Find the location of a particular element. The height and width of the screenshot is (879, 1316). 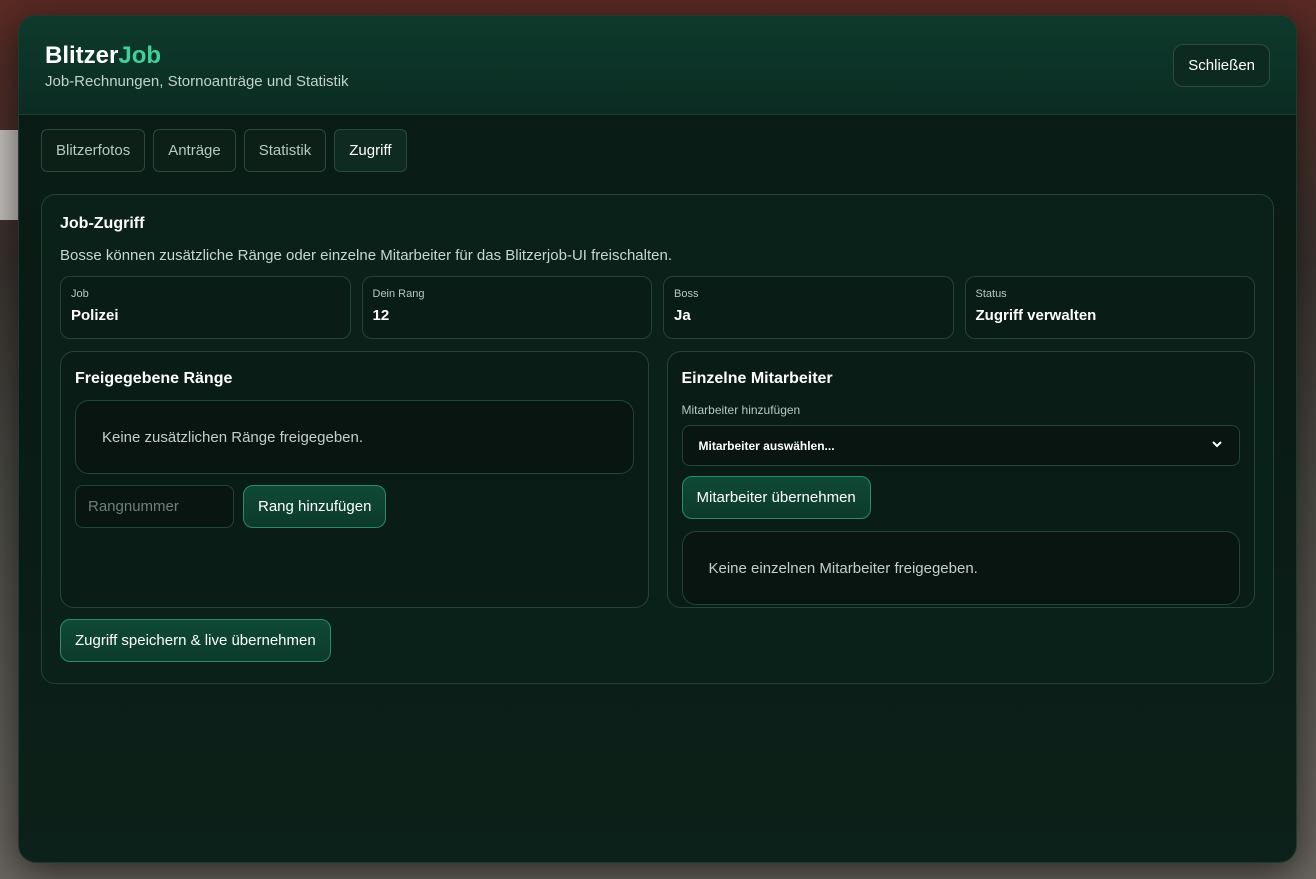

add-rank-button: Rang hinzufügen is located at coordinates (315, 506).